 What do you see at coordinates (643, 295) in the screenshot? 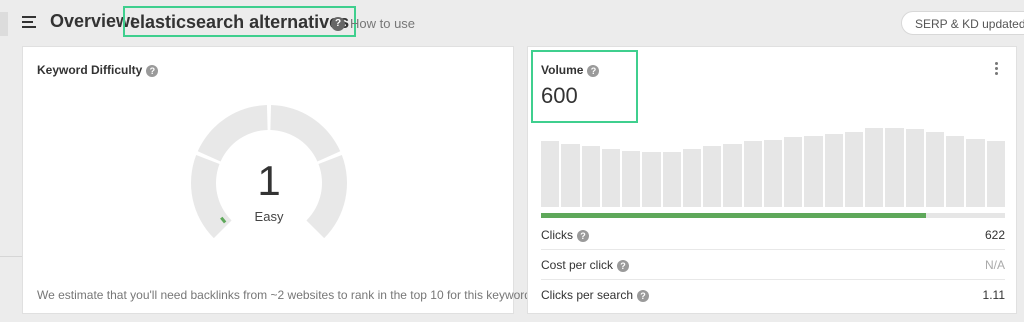
I see `clicks-per-search-help-icon: ?` at bounding box center [643, 295].